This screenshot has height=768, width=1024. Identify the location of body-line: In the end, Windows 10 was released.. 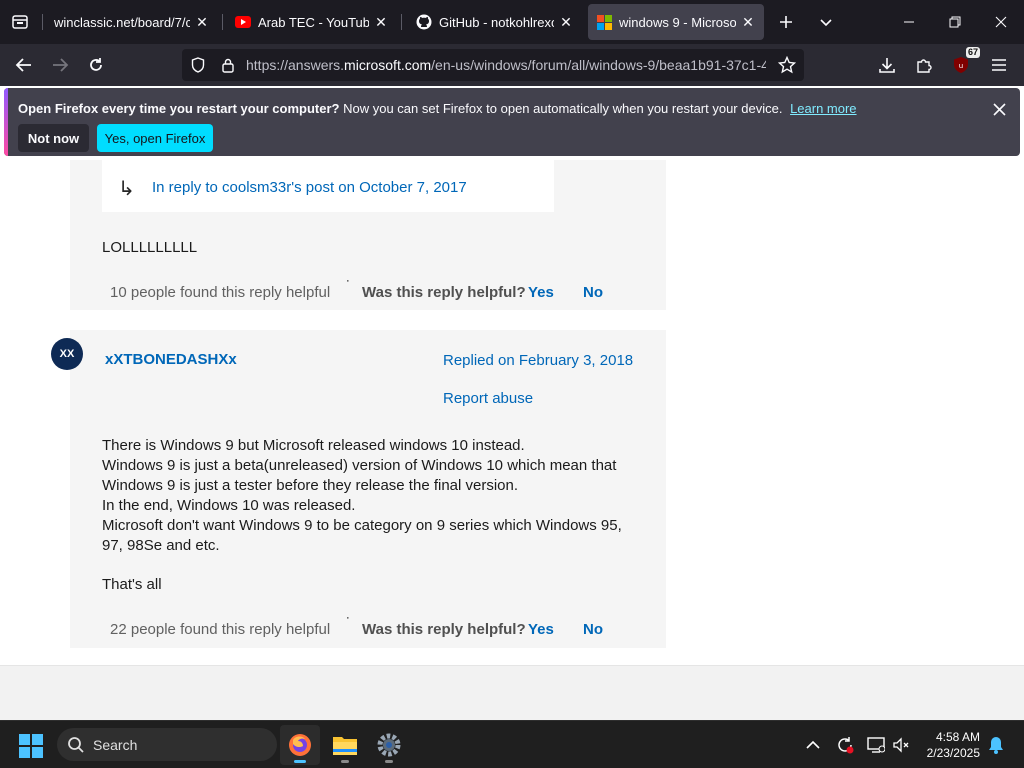
(229, 505).